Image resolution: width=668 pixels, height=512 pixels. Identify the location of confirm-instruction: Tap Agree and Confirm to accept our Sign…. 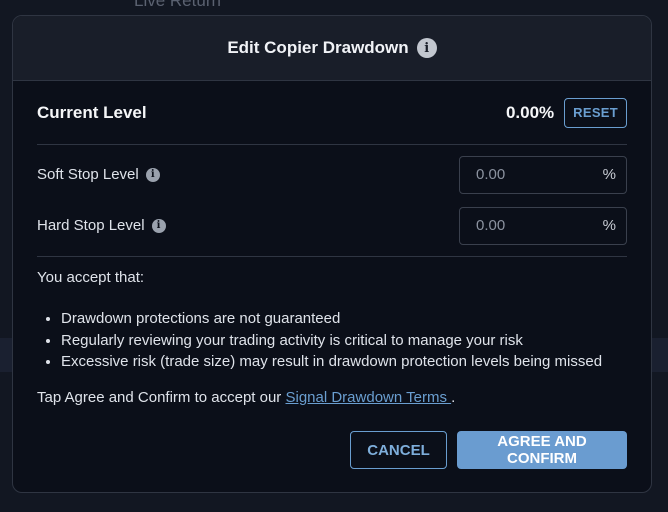
(332, 397).